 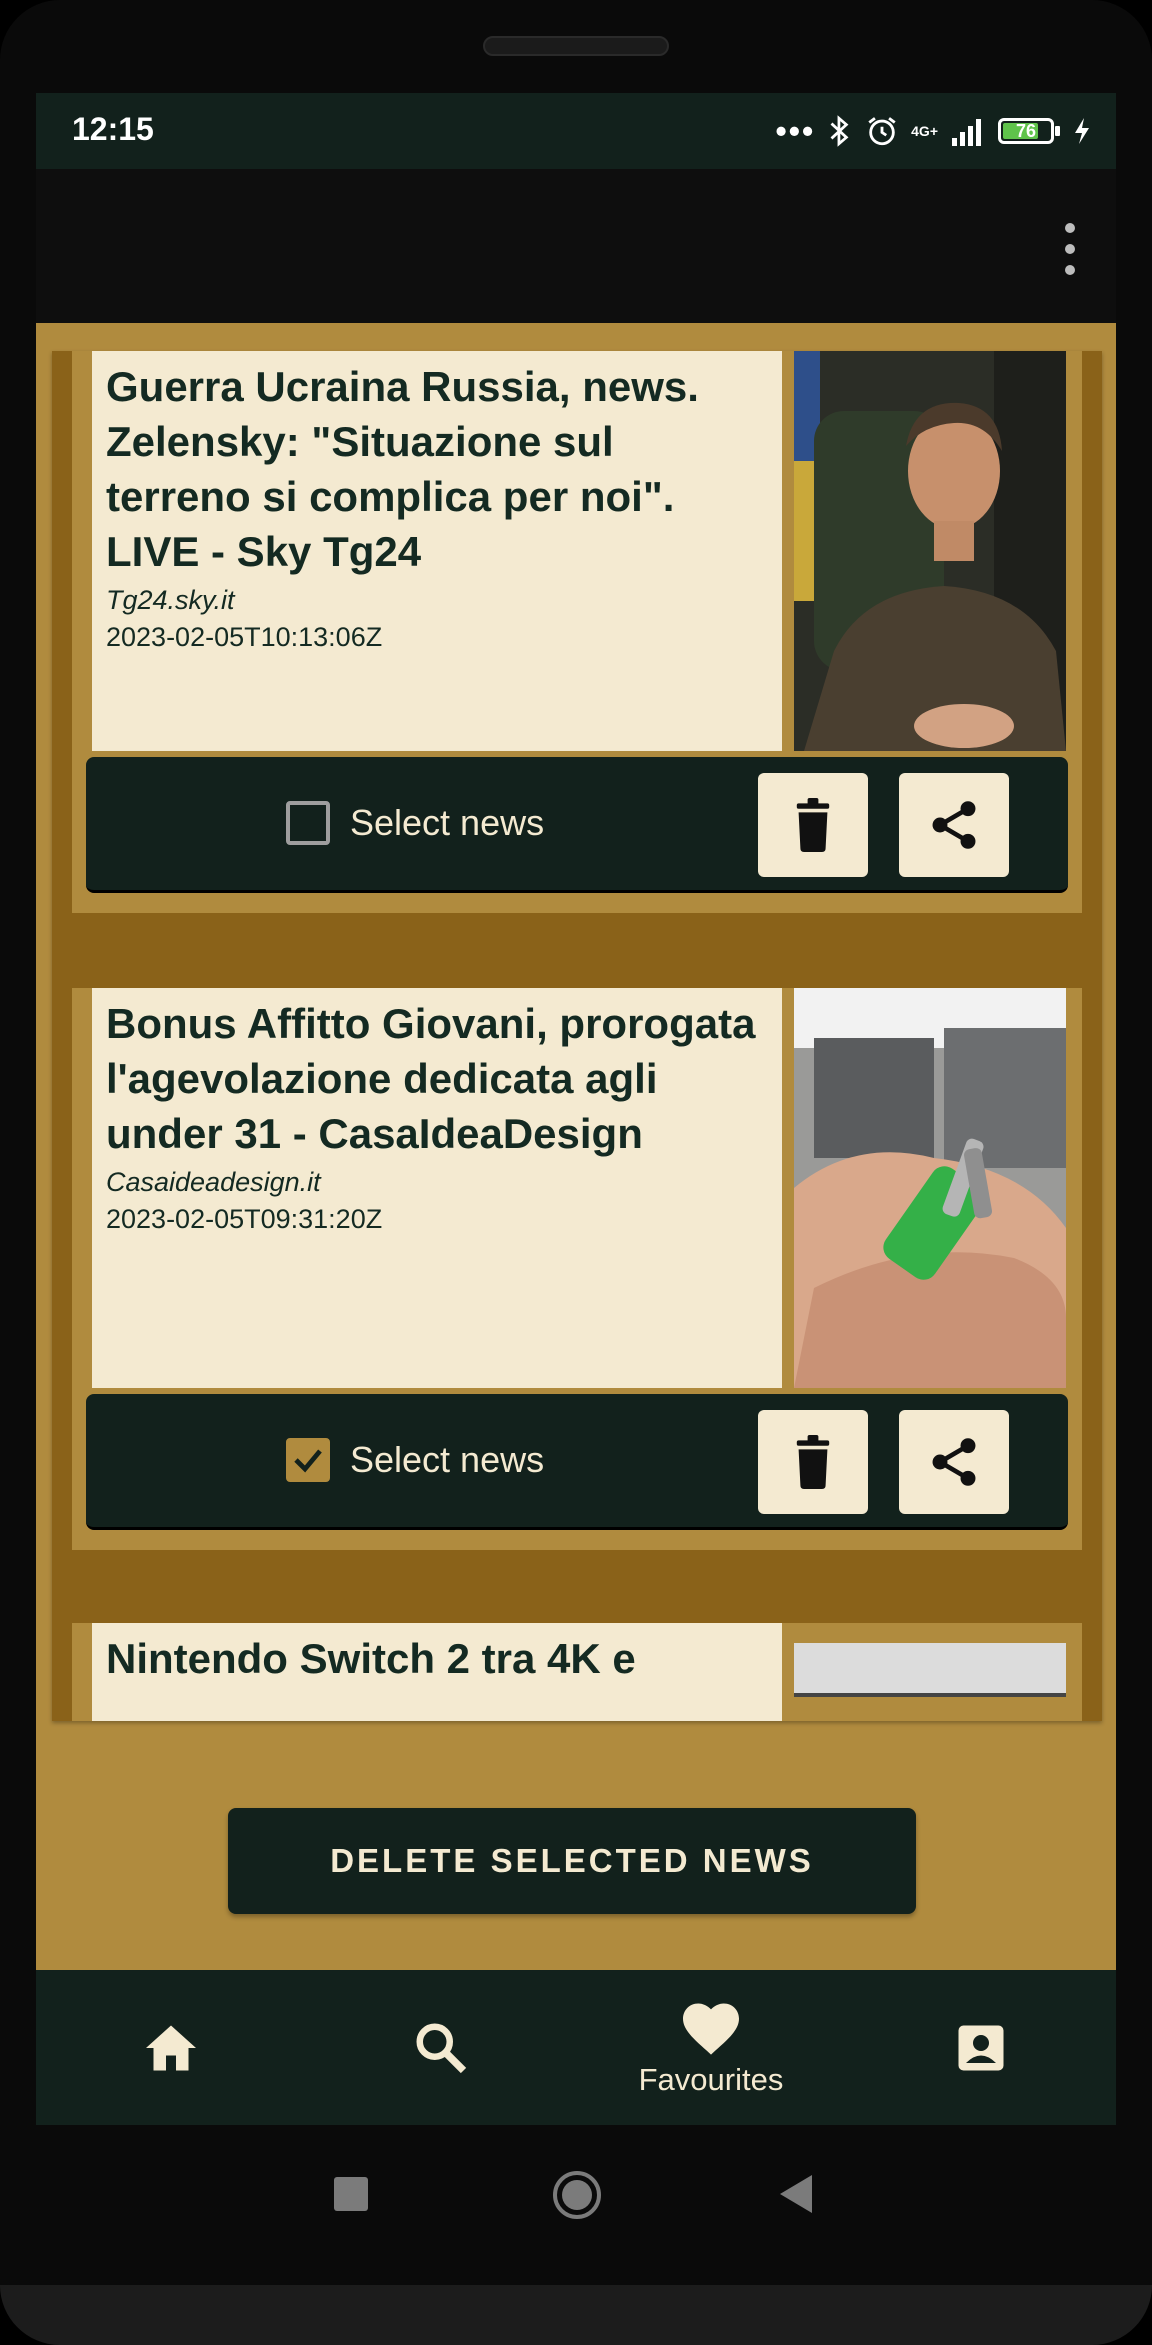 I want to click on checkmark-icon, so click(x=308, y=1461).